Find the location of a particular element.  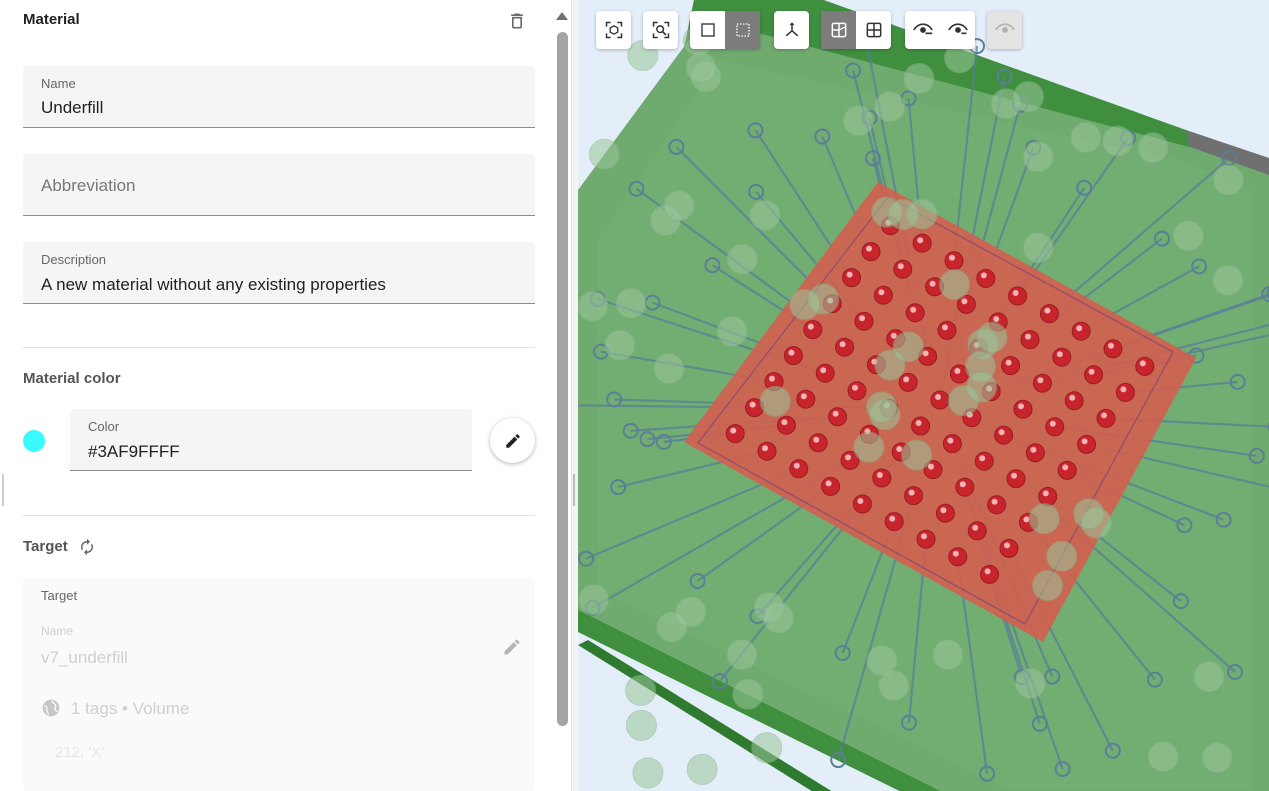

globe-icon is located at coordinates (51, 708).